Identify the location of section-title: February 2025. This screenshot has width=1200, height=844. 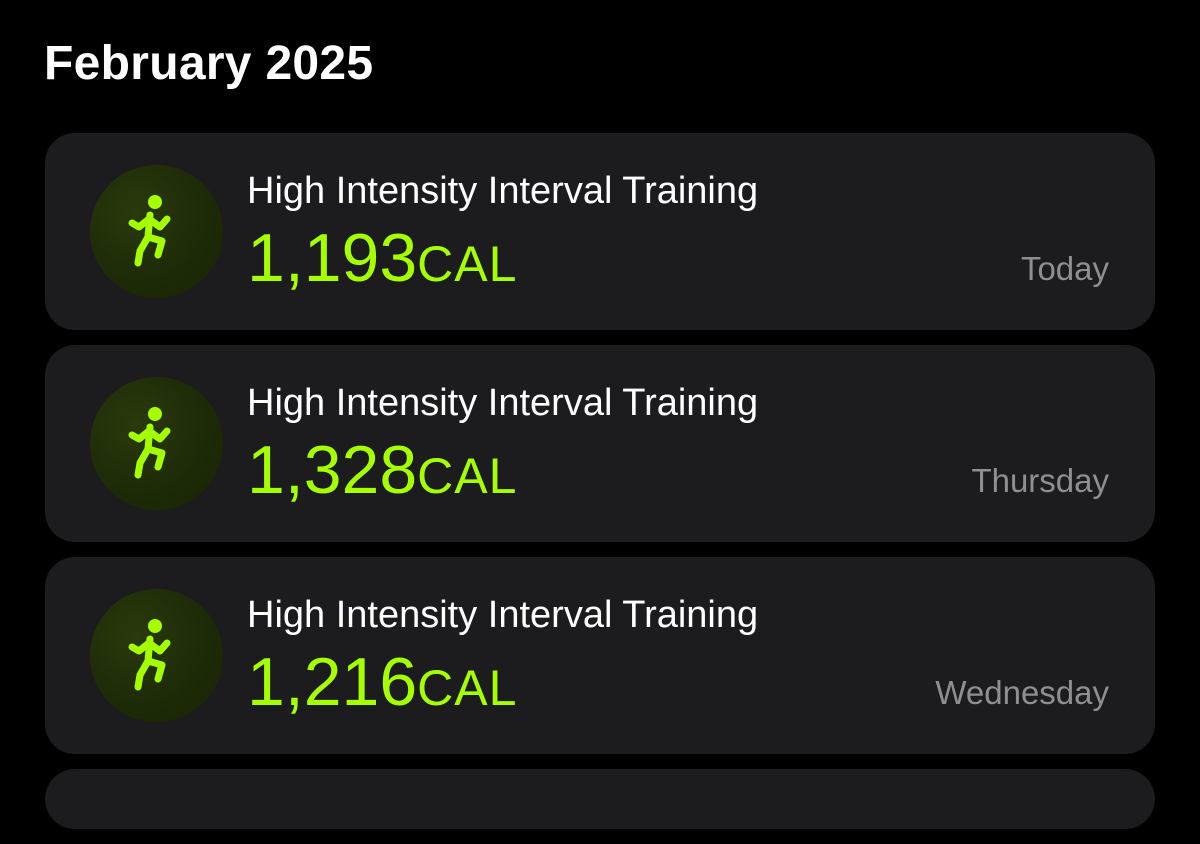
(209, 63).